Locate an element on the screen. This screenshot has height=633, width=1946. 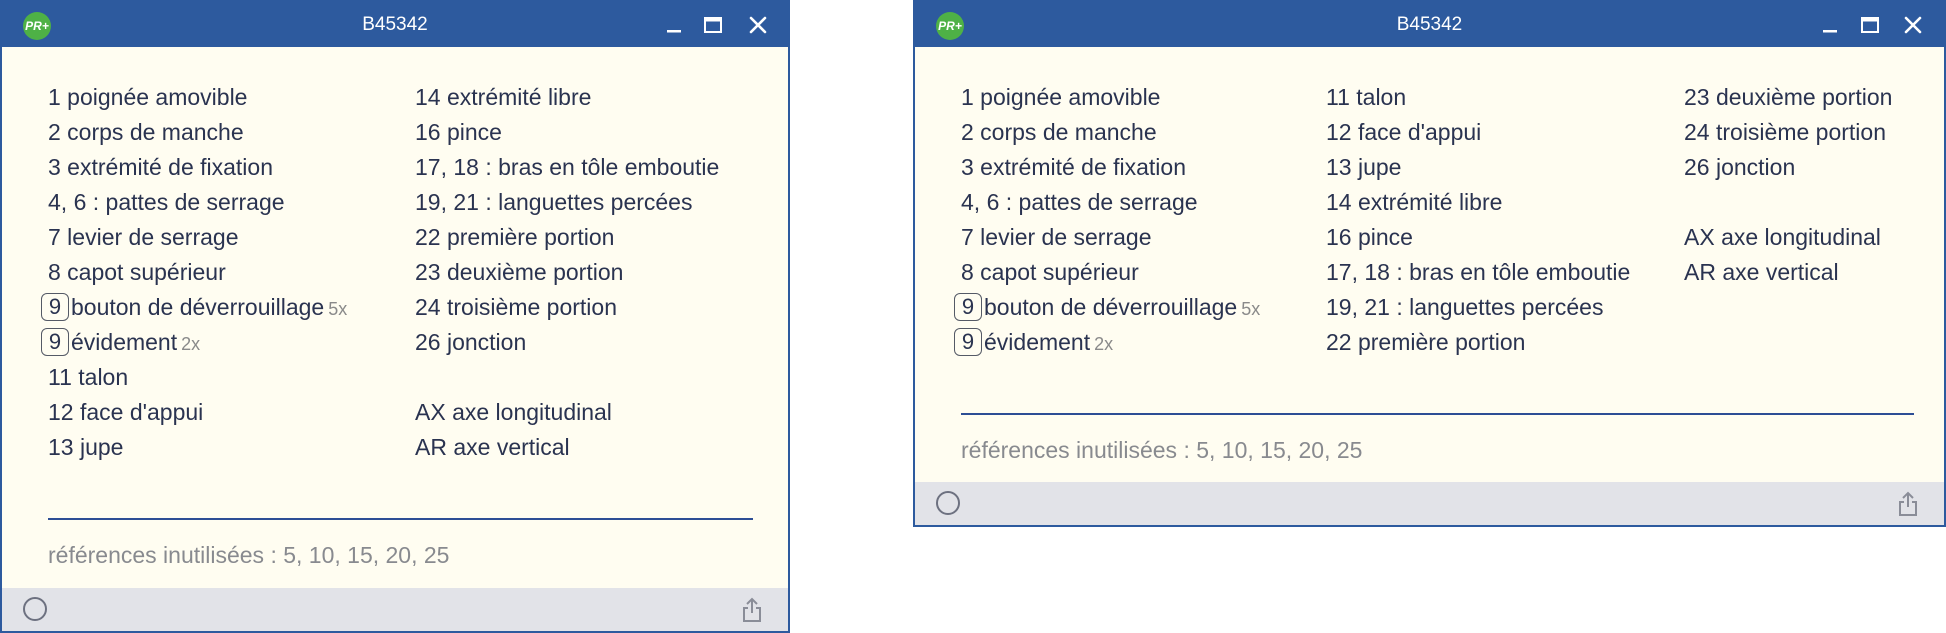
reference-label: 11 talon is located at coordinates (1366, 97).